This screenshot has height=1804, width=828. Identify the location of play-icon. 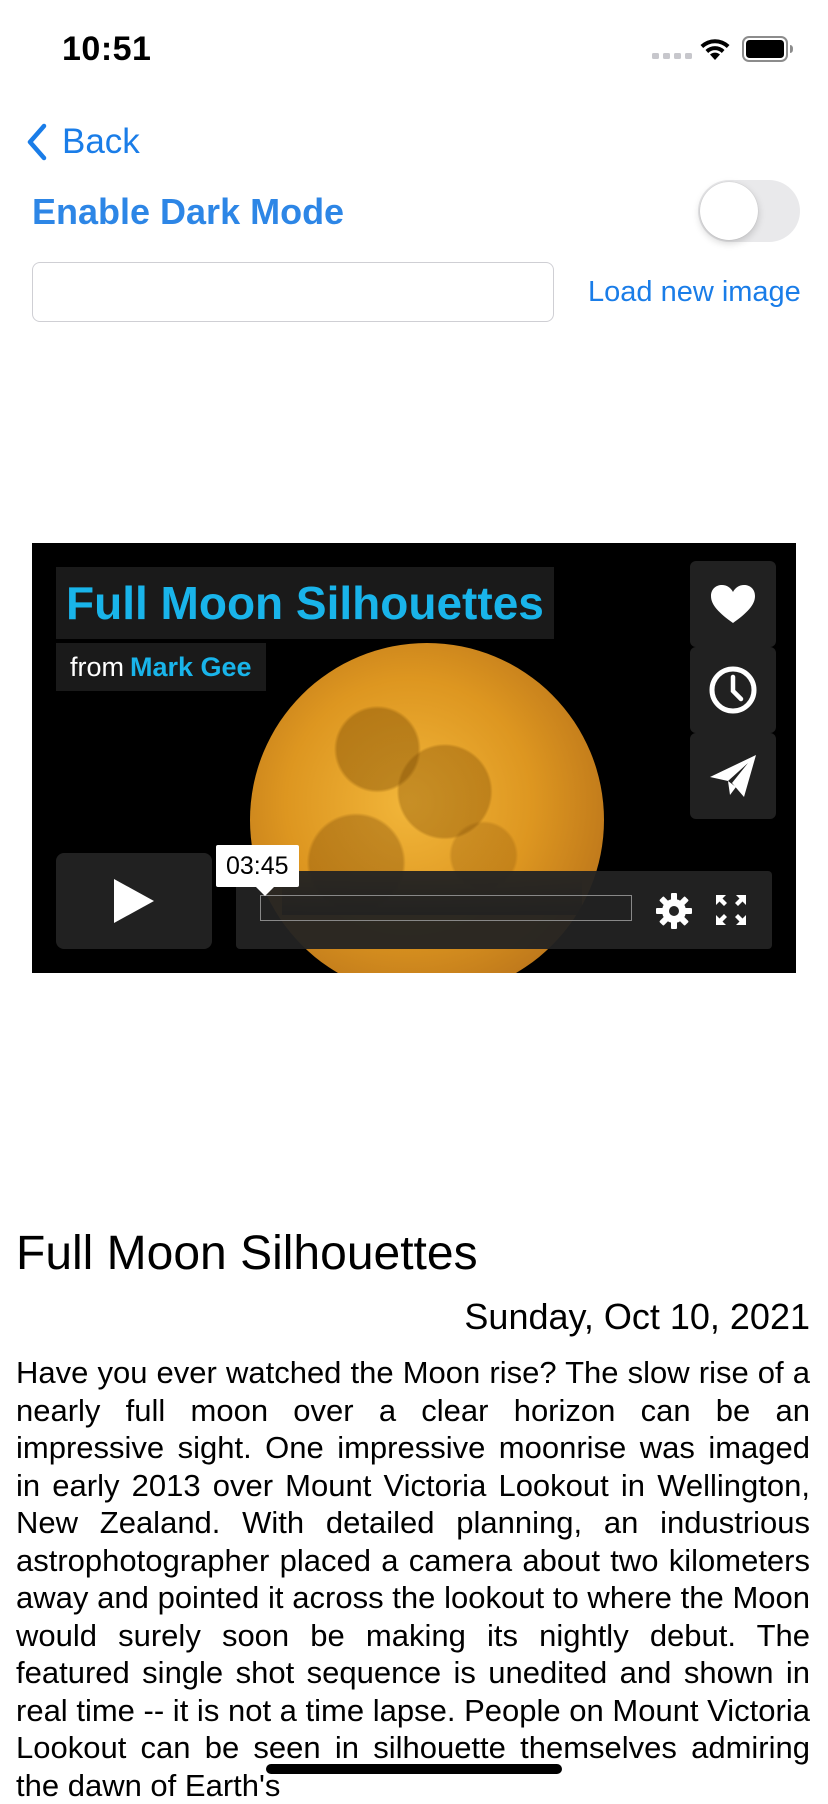
(134, 901).